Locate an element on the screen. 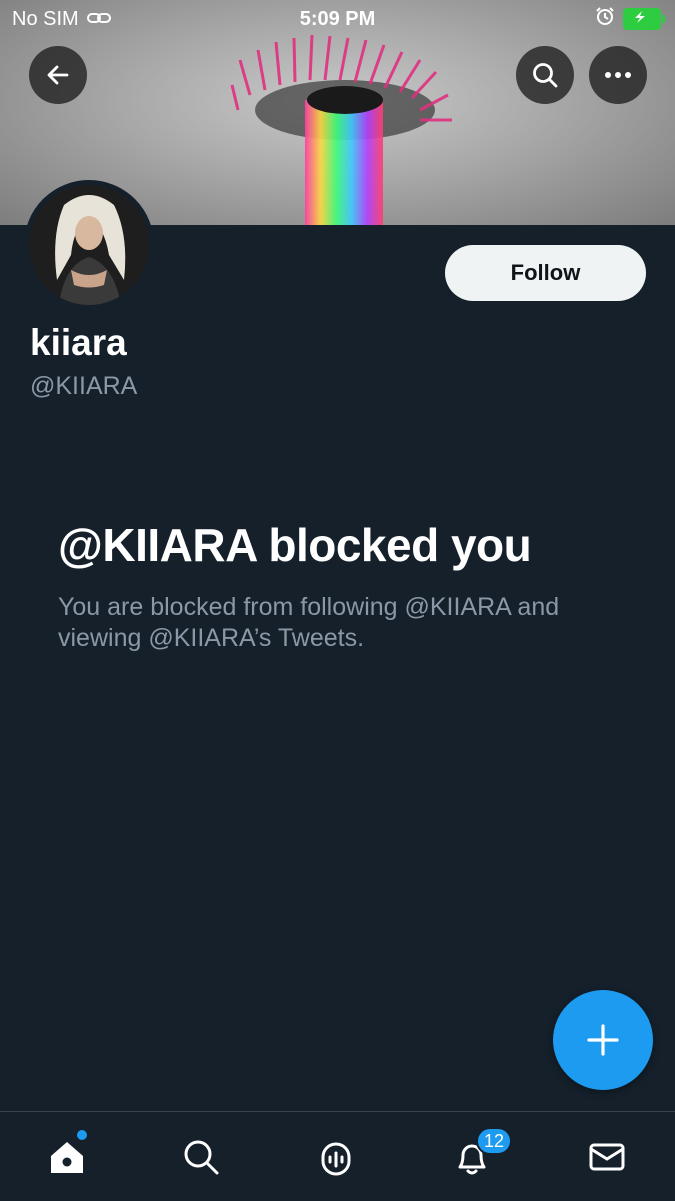  search-button is located at coordinates (545, 75).